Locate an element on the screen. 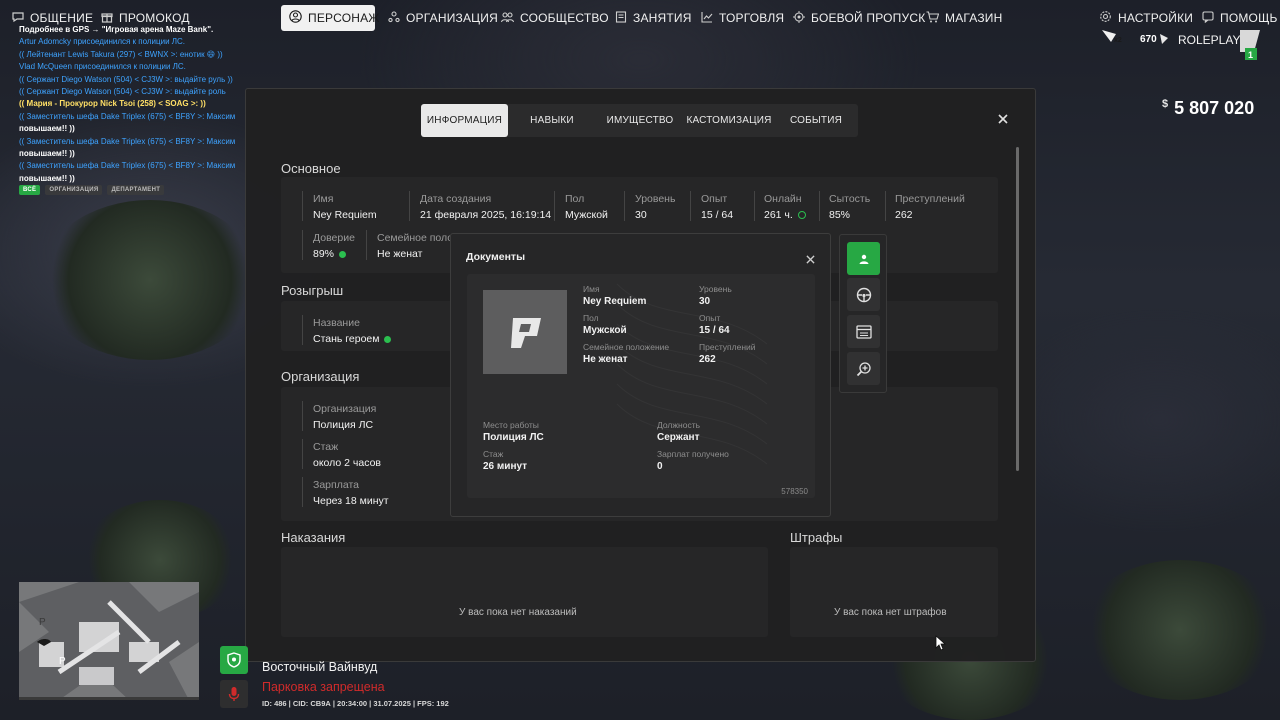 This screenshot has height=720, width=1280. document-photo is located at coordinates (525, 332).